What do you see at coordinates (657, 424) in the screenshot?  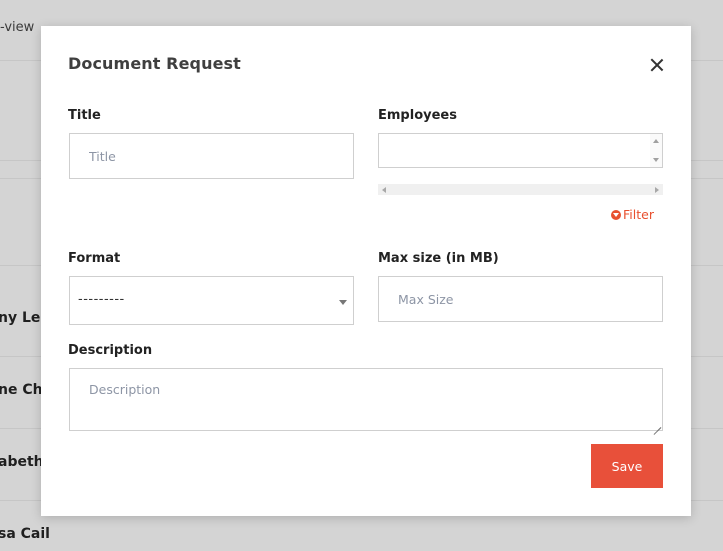 I see `resize-handle-icon` at bounding box center [657, 424].